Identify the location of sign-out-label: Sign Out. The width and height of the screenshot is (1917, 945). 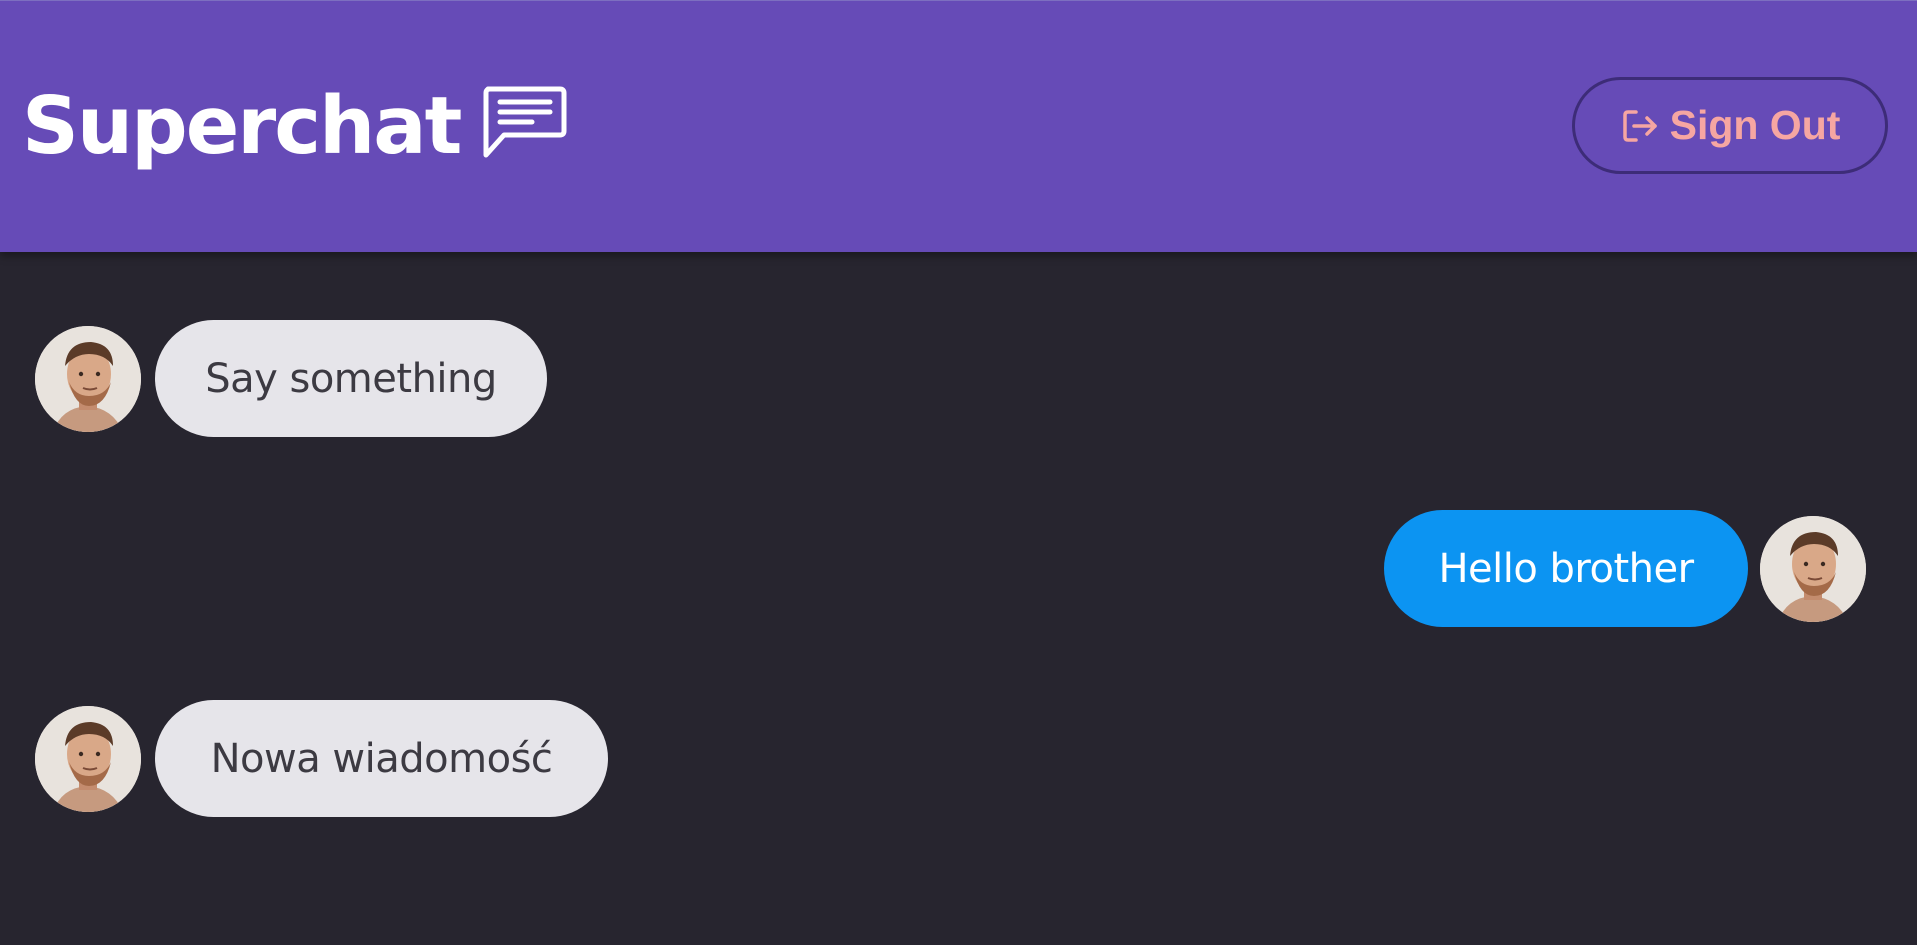
(1755, 125).